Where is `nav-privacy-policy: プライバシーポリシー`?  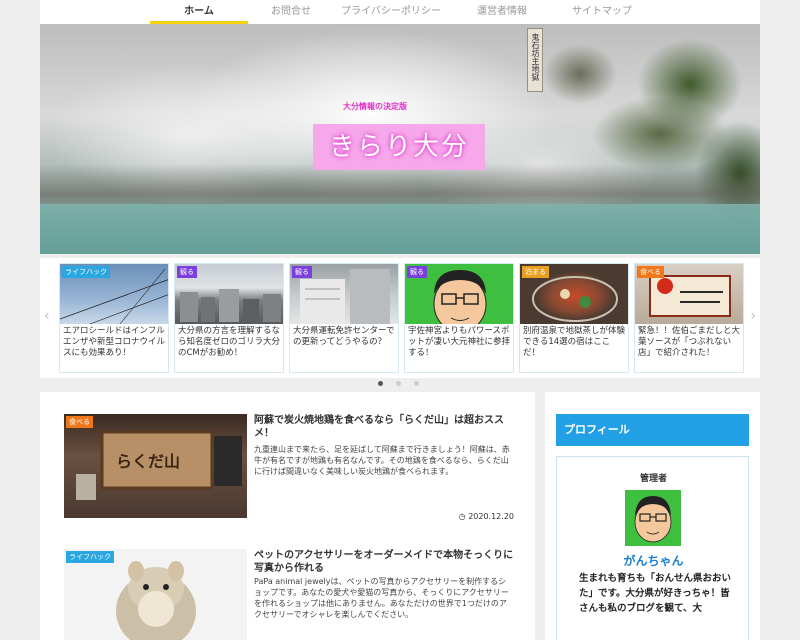 nav-privacy-policy: プライバシーポリシー is located at coordinates (391, 12).